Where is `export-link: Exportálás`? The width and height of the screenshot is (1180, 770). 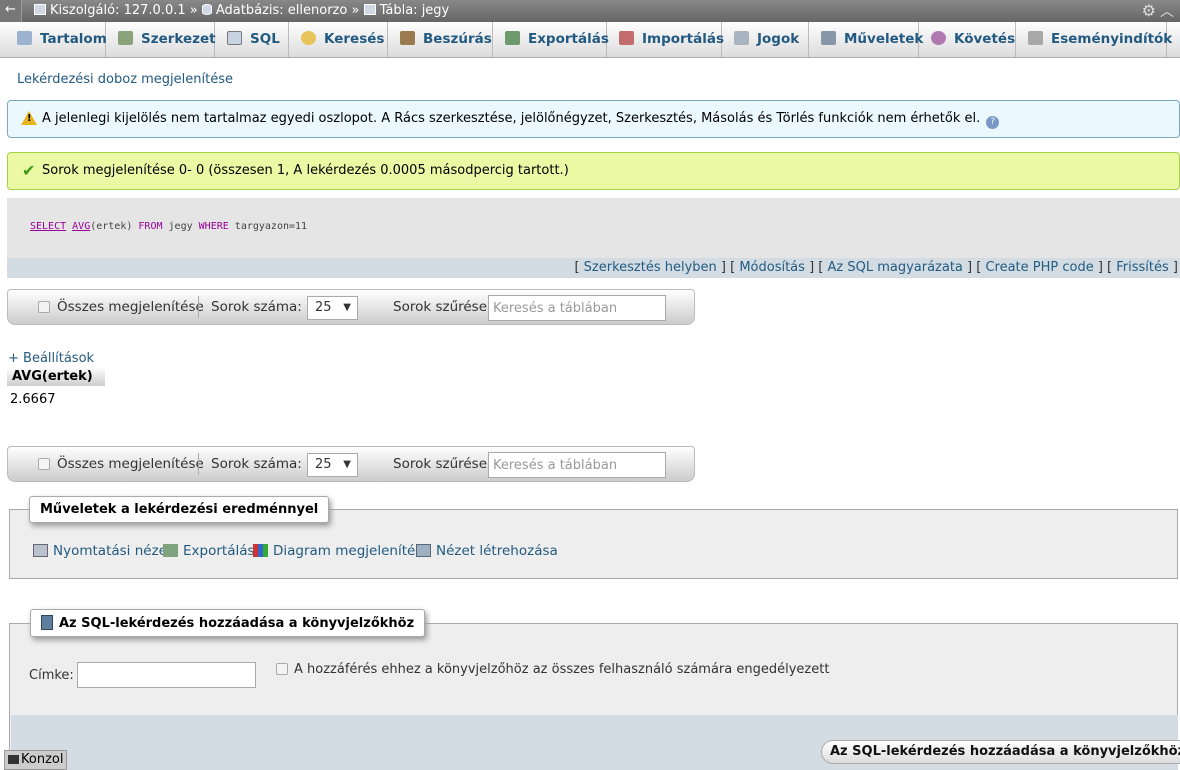 export-link: Exportálás is located at coordinates (209, 551).